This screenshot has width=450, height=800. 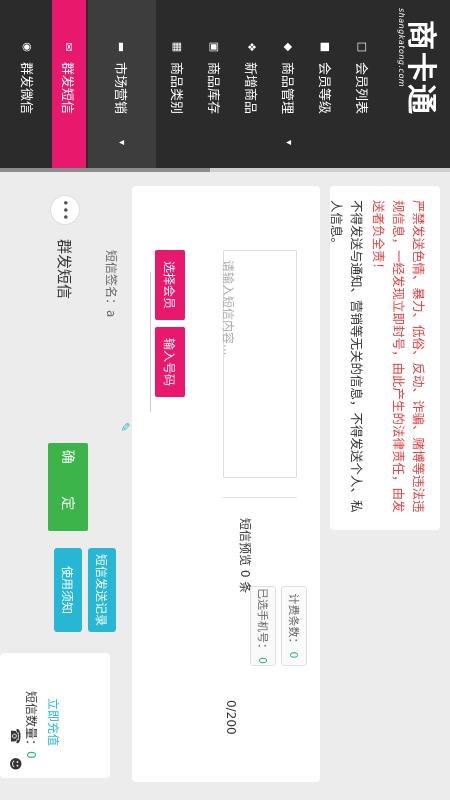 I want to click on menu-label: 新增商品, so click(x=250, y=88).